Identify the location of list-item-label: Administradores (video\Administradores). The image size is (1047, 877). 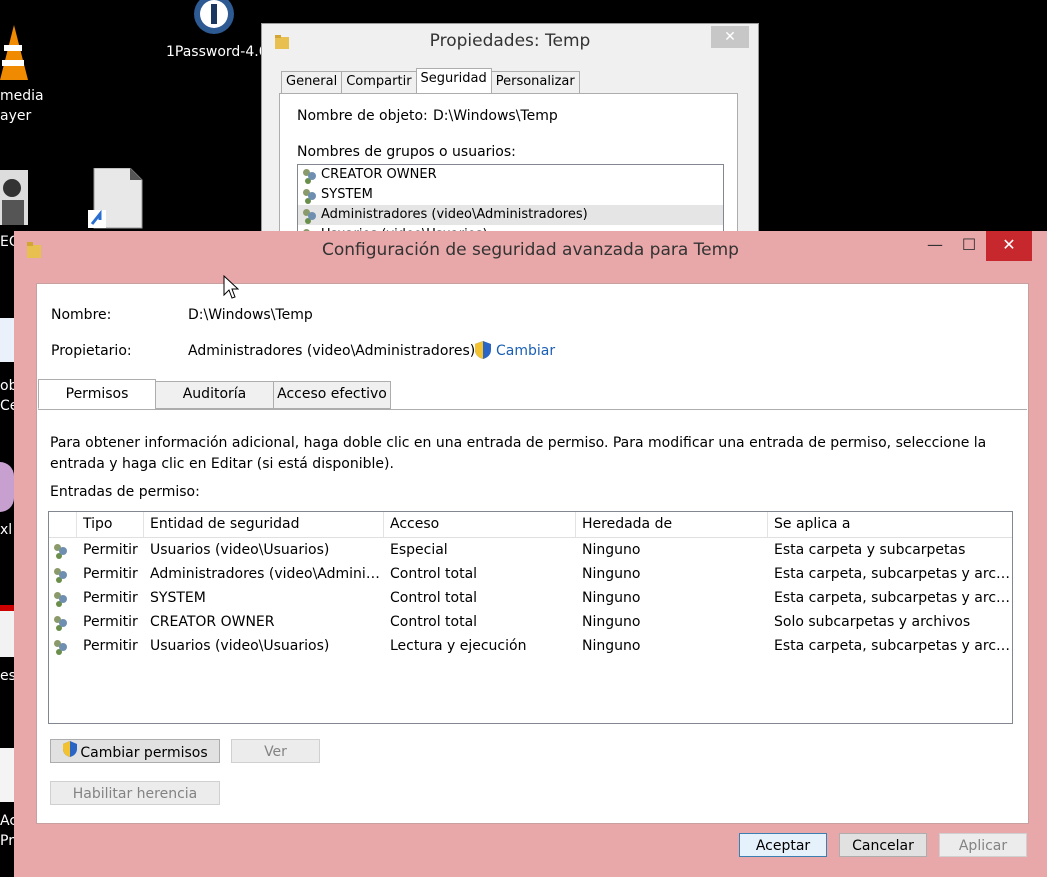
(454, 214).